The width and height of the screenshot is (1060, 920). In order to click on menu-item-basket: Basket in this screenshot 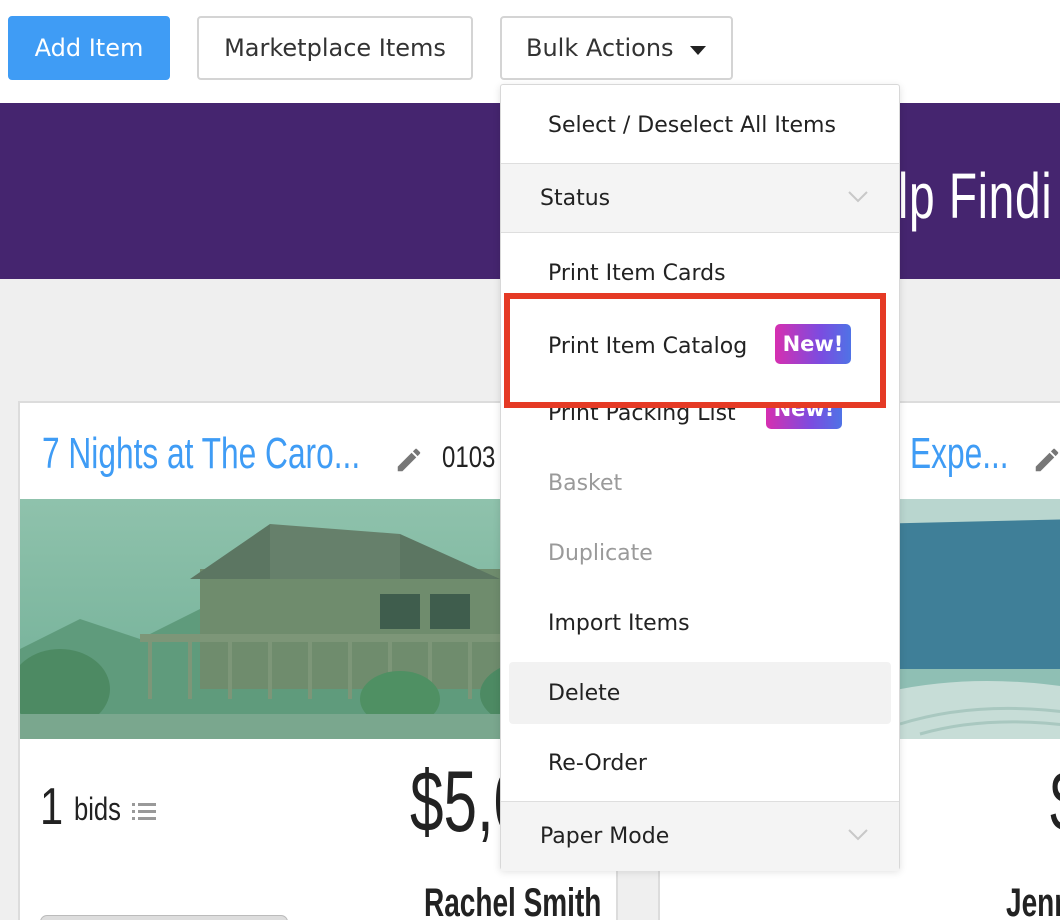, I will do `click(585, 483)`.